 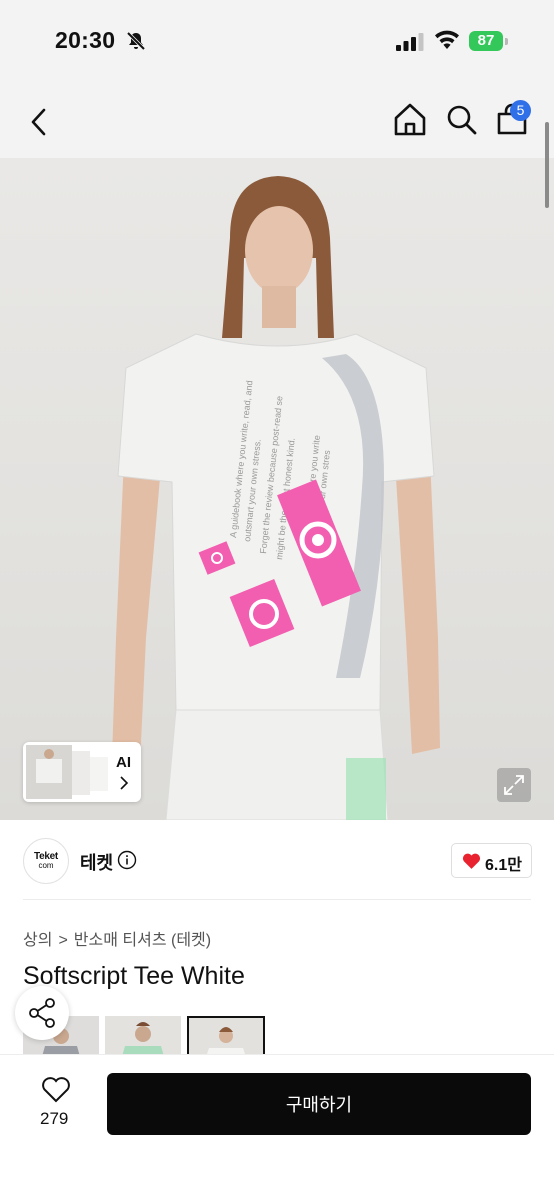 What do you see at coordinates (277, 121) in the screenshot?
I see `nav-bar` at bounding box center [277, 121].